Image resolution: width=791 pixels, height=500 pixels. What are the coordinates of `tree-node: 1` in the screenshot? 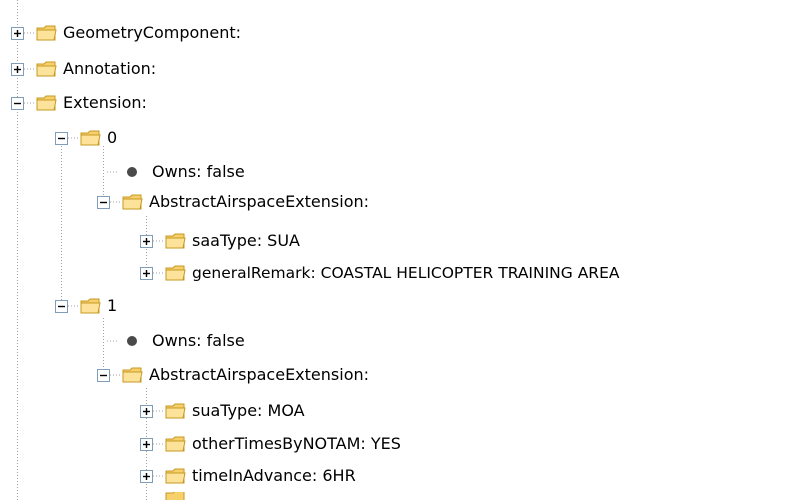 It's located at (86, 306).